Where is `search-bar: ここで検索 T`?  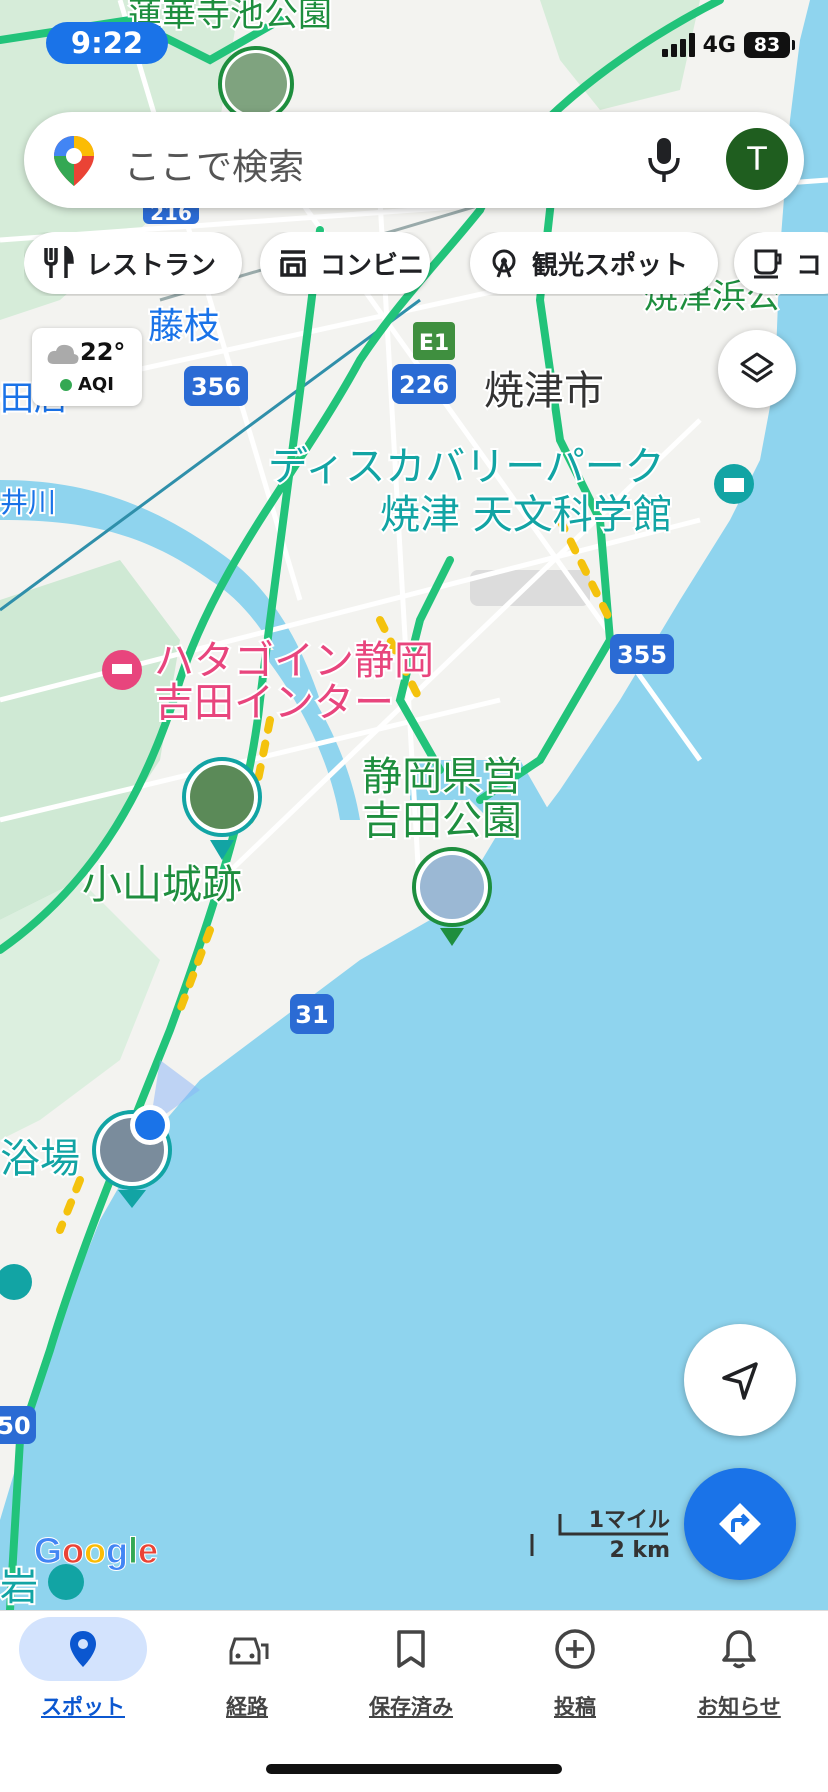
search-bar: ここで検索 T is located at coordinates (414, 160).